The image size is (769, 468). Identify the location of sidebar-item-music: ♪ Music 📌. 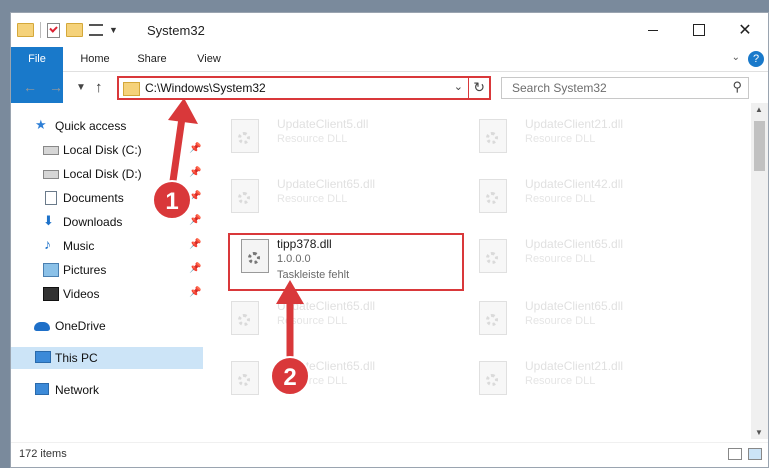
(107, 246).